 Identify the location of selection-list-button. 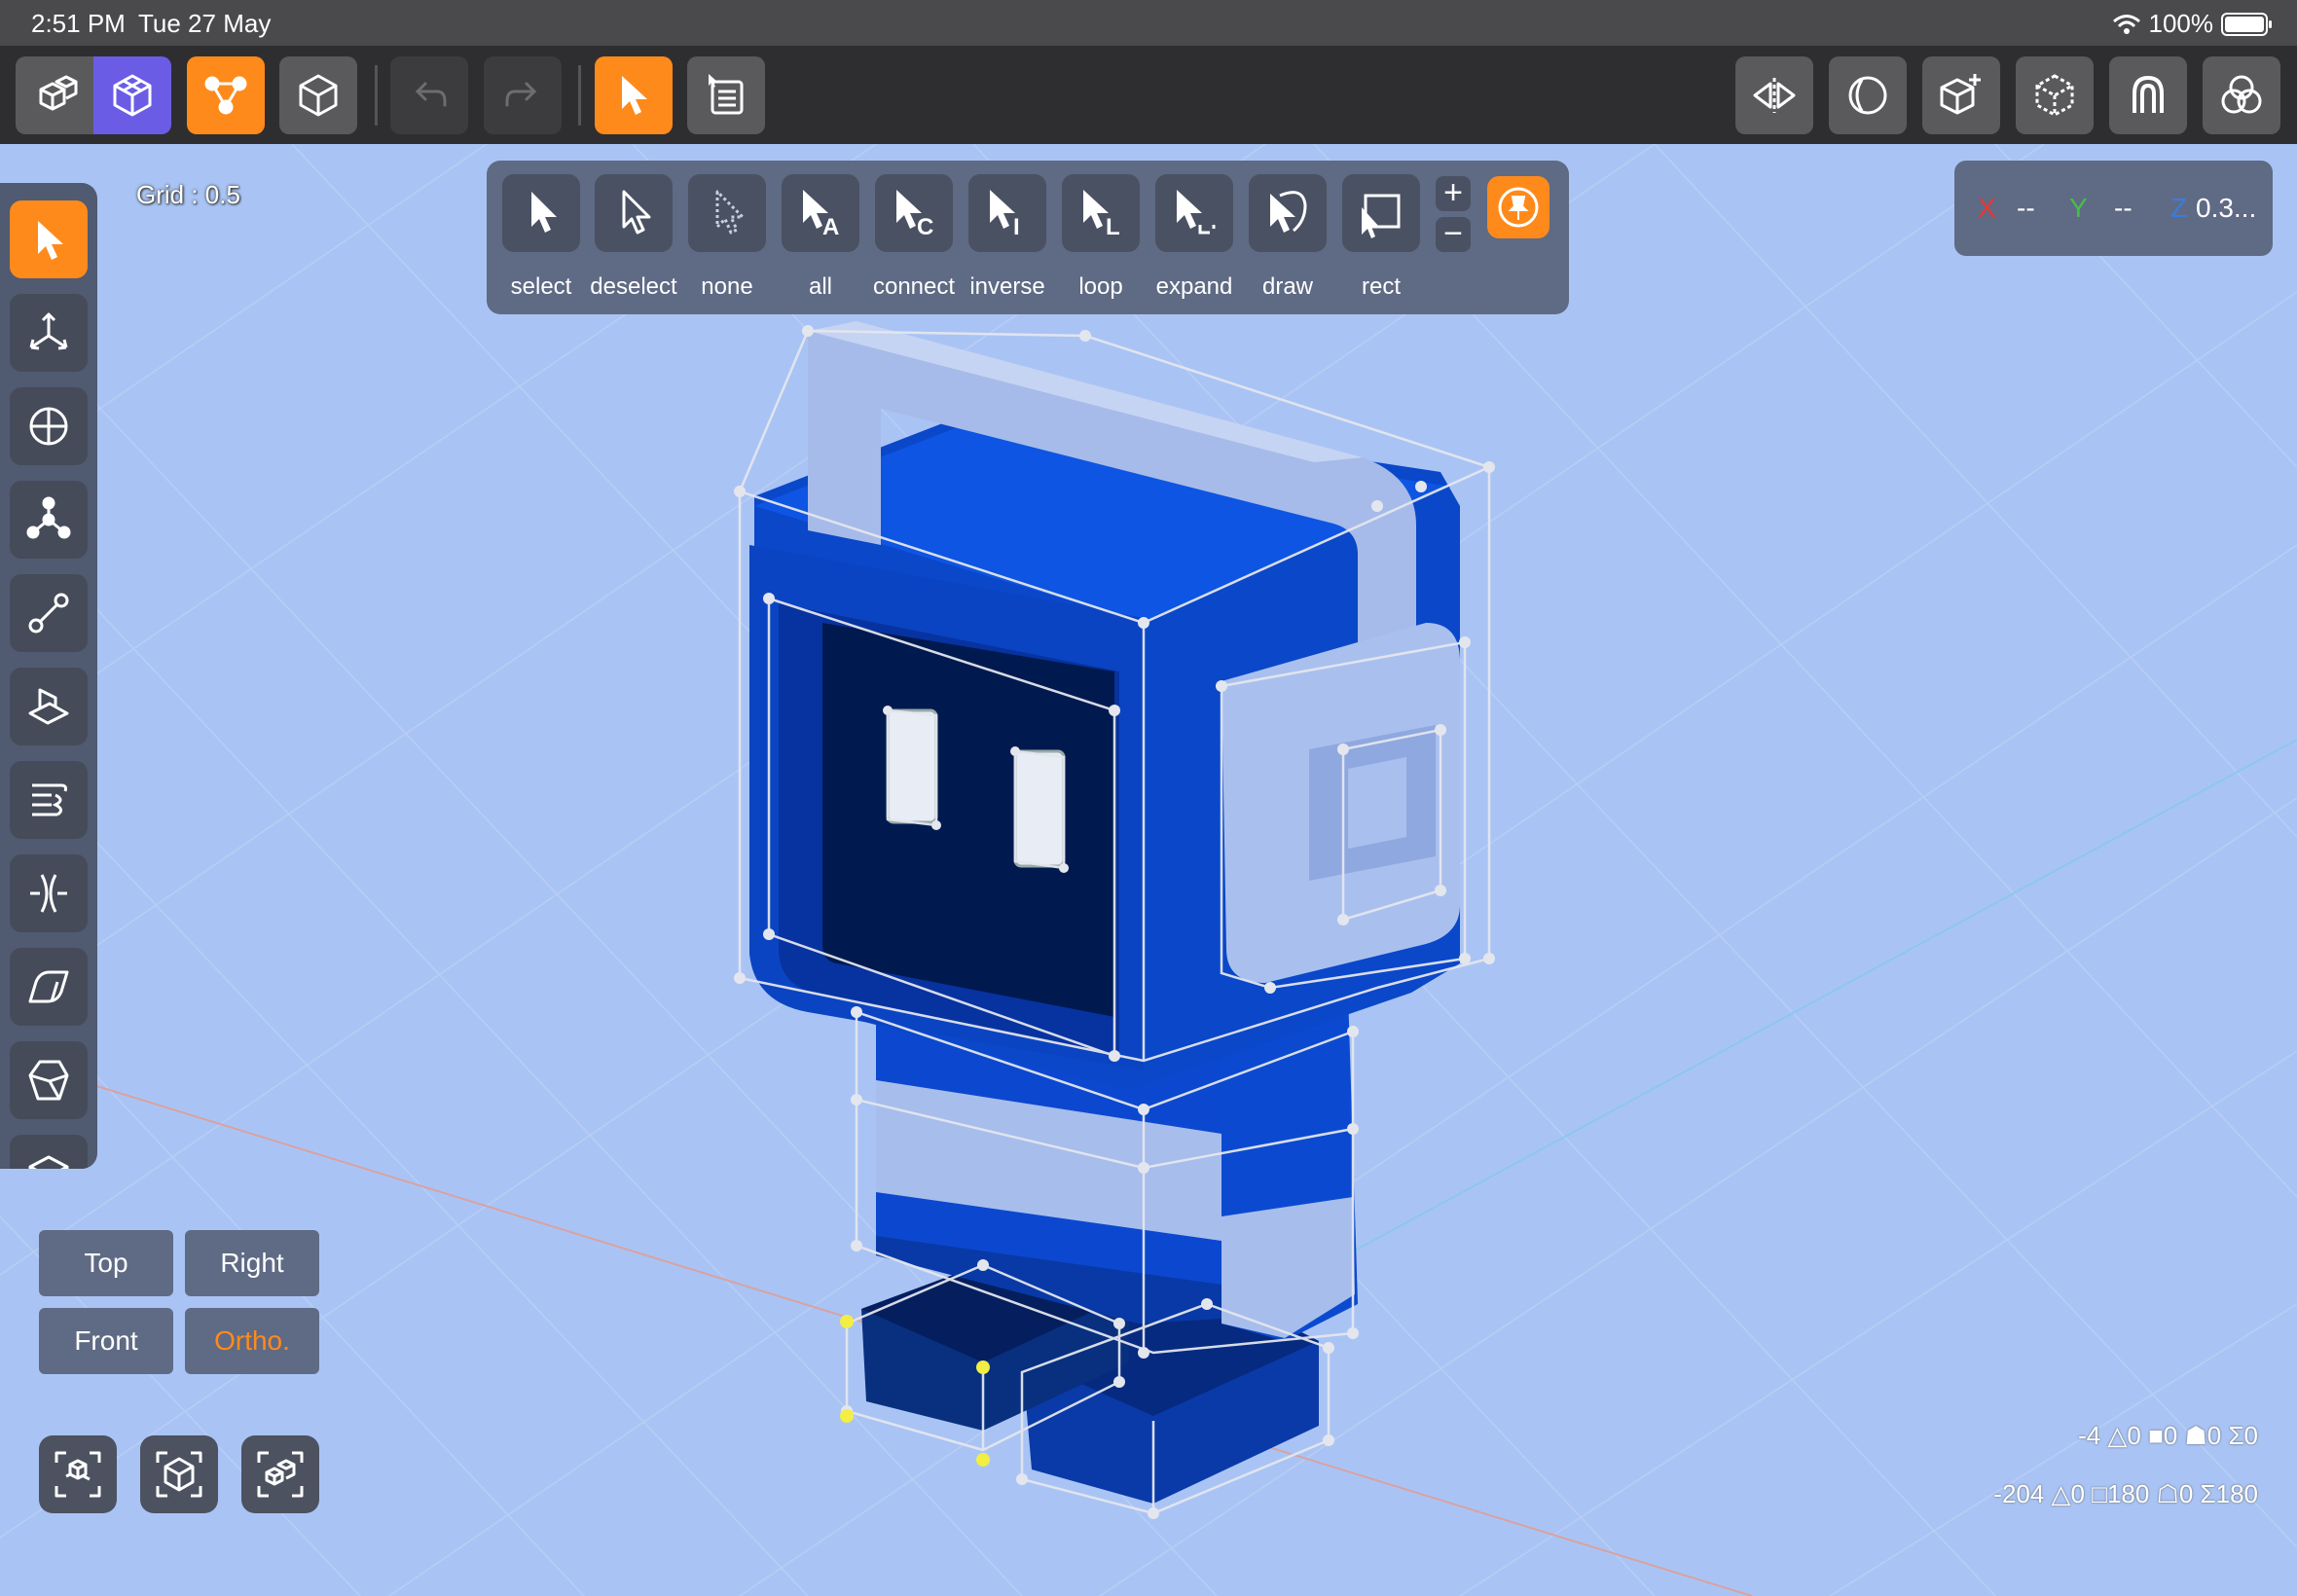
(726, 95).